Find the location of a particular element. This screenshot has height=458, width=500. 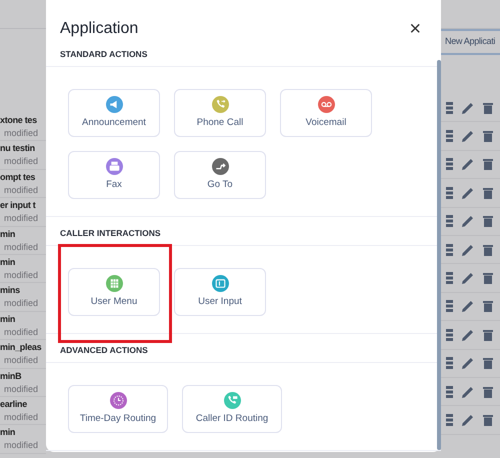

row-title: ompt tes is located at coordinates (18, 177).